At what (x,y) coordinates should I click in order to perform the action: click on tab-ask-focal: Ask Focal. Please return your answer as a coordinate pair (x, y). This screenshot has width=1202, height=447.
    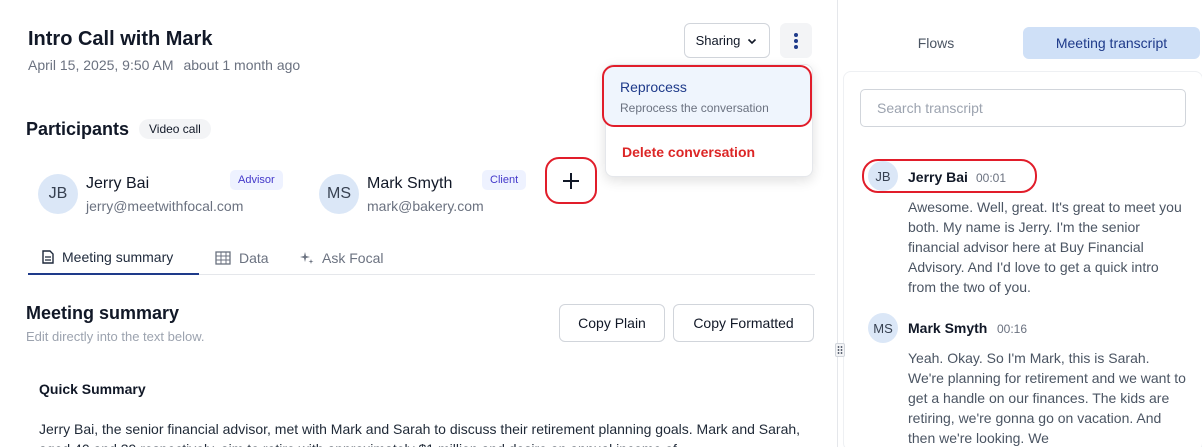
    Looking at the image, I should click on (341, 257).